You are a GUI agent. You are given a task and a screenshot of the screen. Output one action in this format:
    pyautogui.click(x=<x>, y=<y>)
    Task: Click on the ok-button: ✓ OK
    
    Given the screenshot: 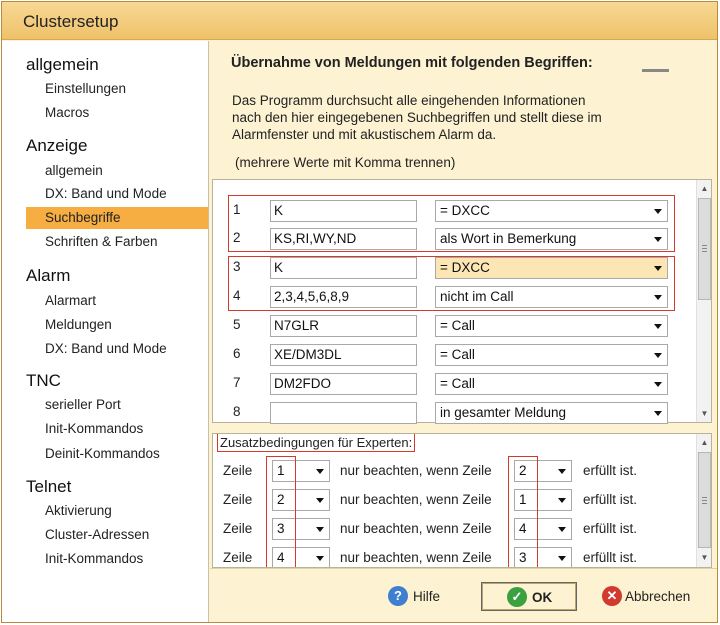 What is the action you would take?
    pyautogui.click(x=529, y=596)
    